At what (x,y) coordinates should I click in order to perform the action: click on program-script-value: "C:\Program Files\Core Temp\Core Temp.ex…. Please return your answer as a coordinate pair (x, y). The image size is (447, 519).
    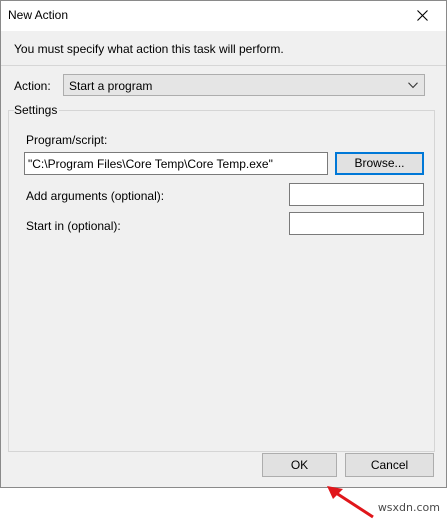
    Looking at the image, I should click on (150, 164).